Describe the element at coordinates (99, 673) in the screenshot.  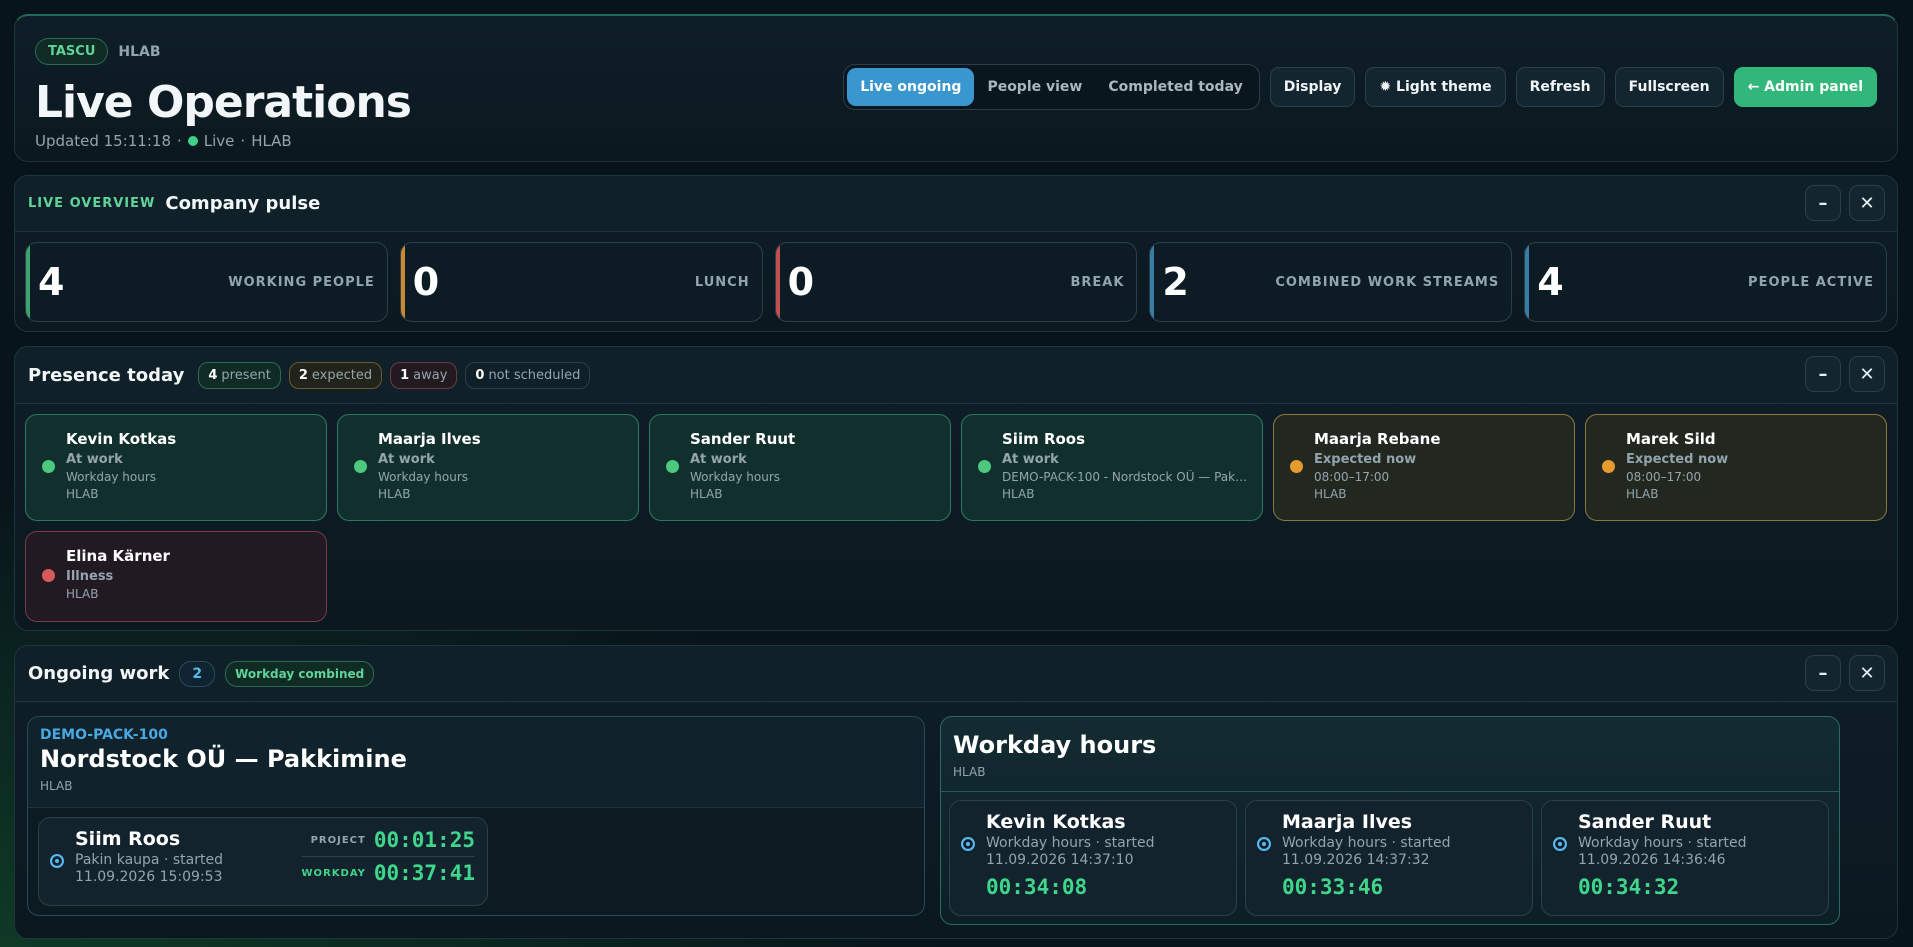
I see `ongoing-title: Ongoing work` at that location.